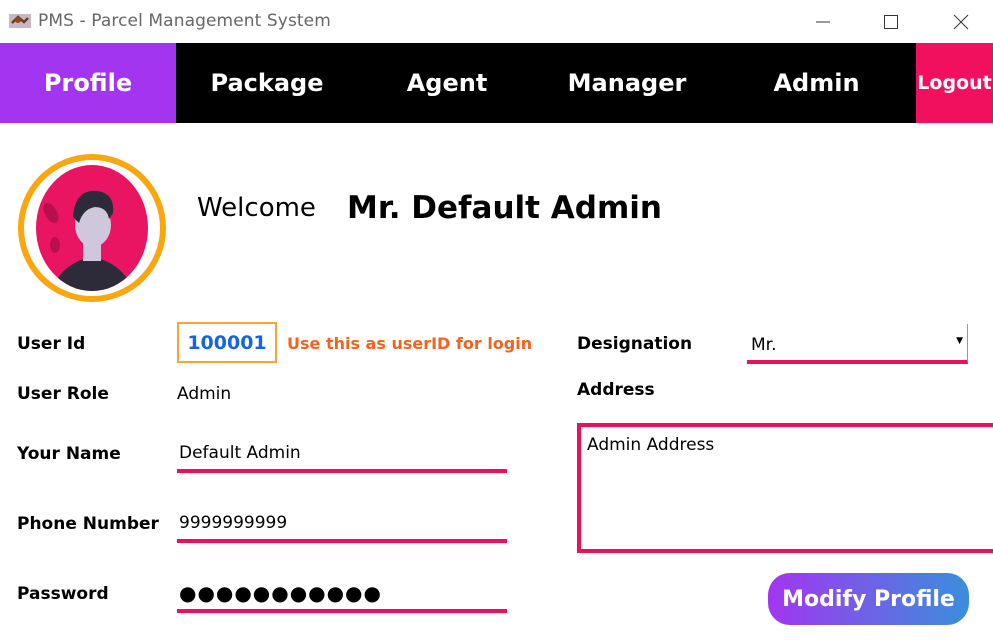 The height and width of the screenshot is (640, 993). What do you see at coordinates (616, 390) in the screenshot?
I see `address-label: Address` at bounding box center [616, 390].